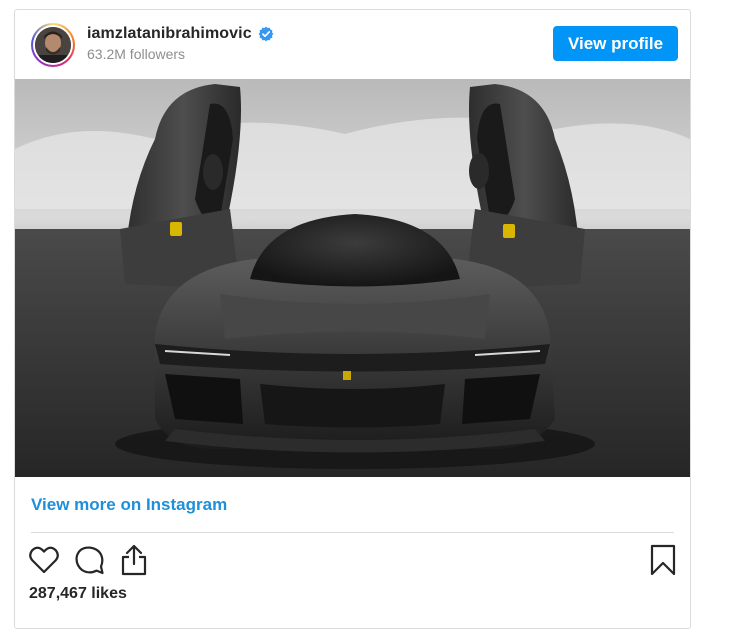  Describe the element at coordinates (89, 560) in the screenshot. I see `comment-icon` at that location.